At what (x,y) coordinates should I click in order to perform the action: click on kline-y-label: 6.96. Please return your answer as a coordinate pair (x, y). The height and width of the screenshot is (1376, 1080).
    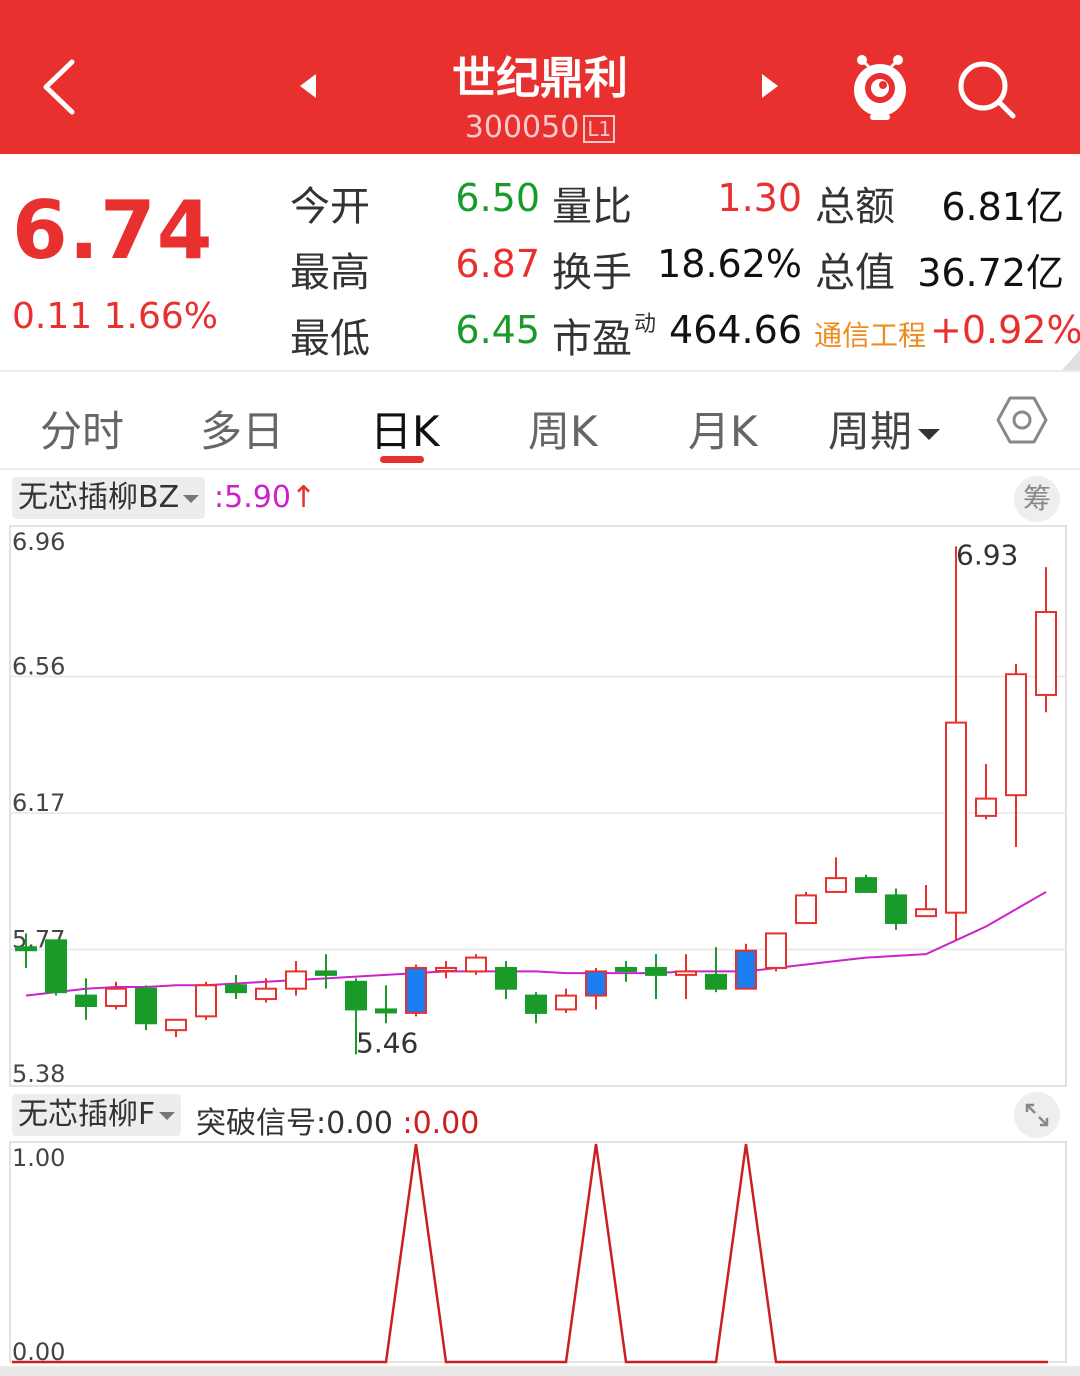
    Looking at the image, I should click on (38, 542).